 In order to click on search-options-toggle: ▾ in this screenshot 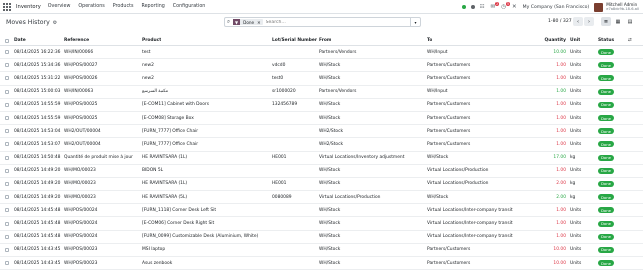, I will do `click(415, 22)`.